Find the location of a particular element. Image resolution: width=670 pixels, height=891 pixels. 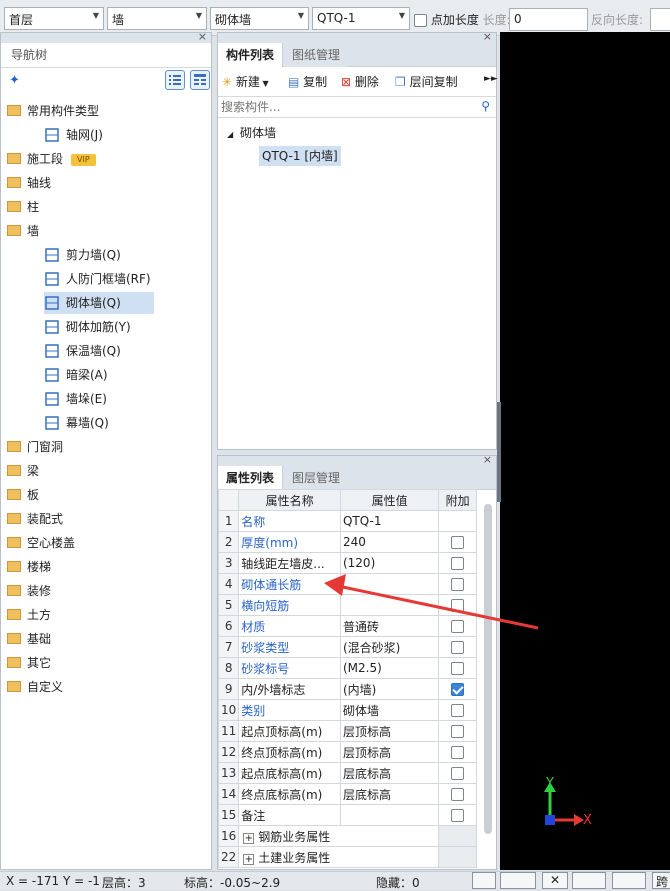

search-icon: ⚲ is located at coordinates (485, 106).